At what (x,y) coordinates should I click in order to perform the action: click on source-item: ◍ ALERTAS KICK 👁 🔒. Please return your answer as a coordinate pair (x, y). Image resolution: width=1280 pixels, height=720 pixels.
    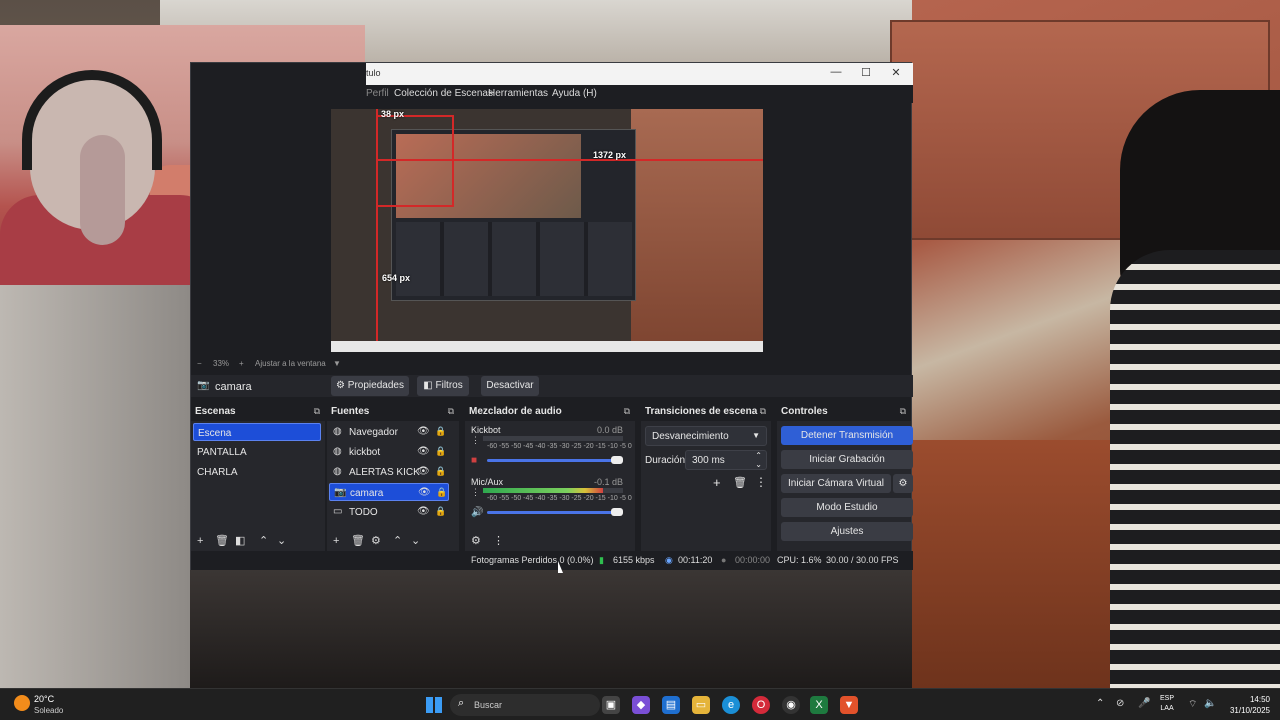
    Looking at the image, I should click on (389, 472).